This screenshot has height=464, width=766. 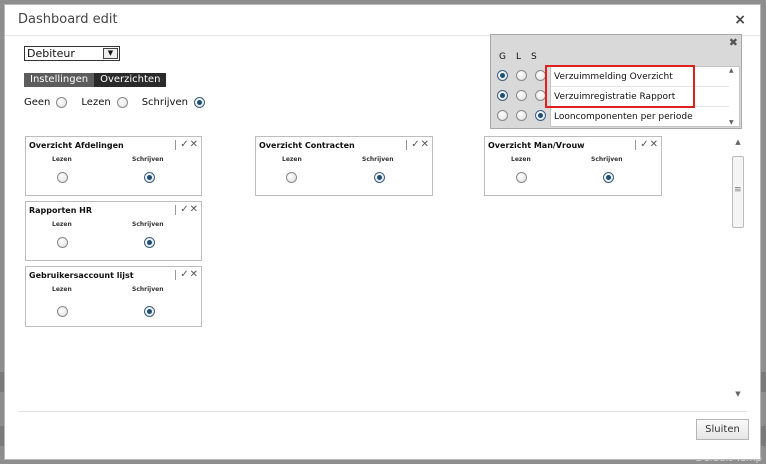 What do you see at coordinates (519, 57) in the screenshot?
I see `header-l: L` at bounding box center [519, 57].